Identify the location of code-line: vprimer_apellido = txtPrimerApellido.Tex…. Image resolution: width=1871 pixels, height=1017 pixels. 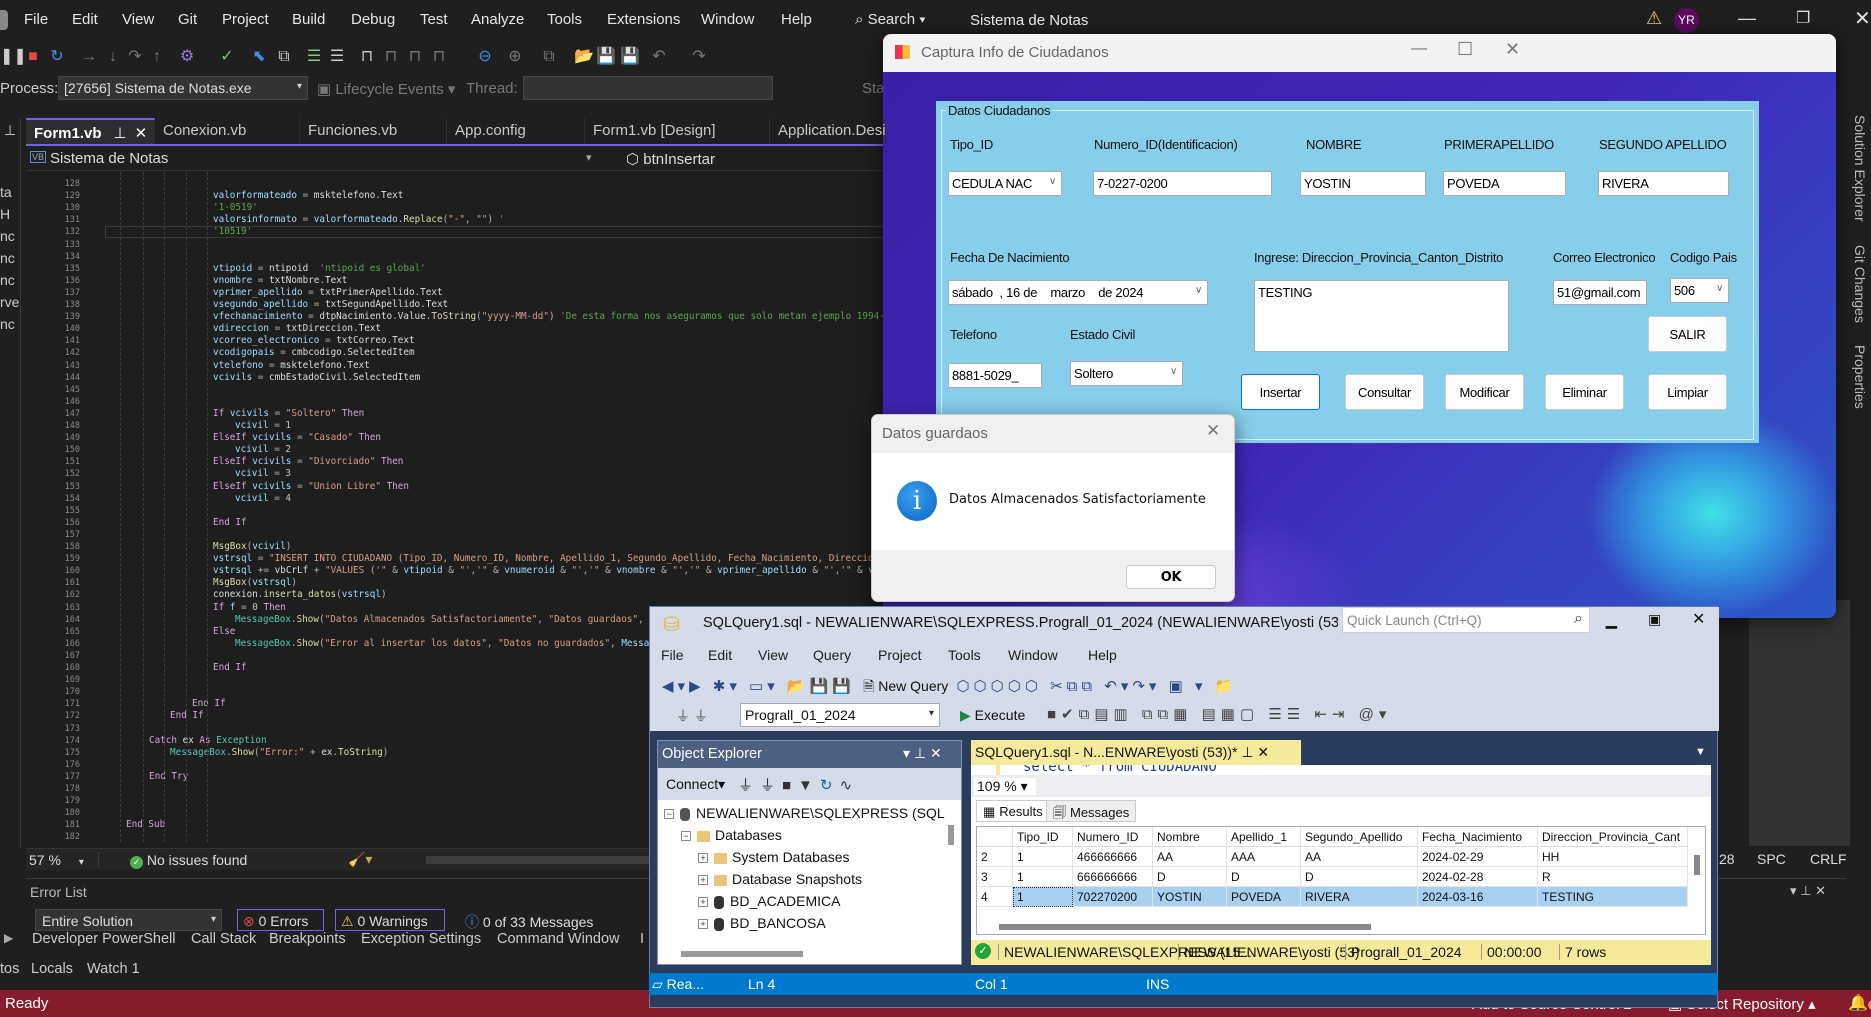
(328, 293).